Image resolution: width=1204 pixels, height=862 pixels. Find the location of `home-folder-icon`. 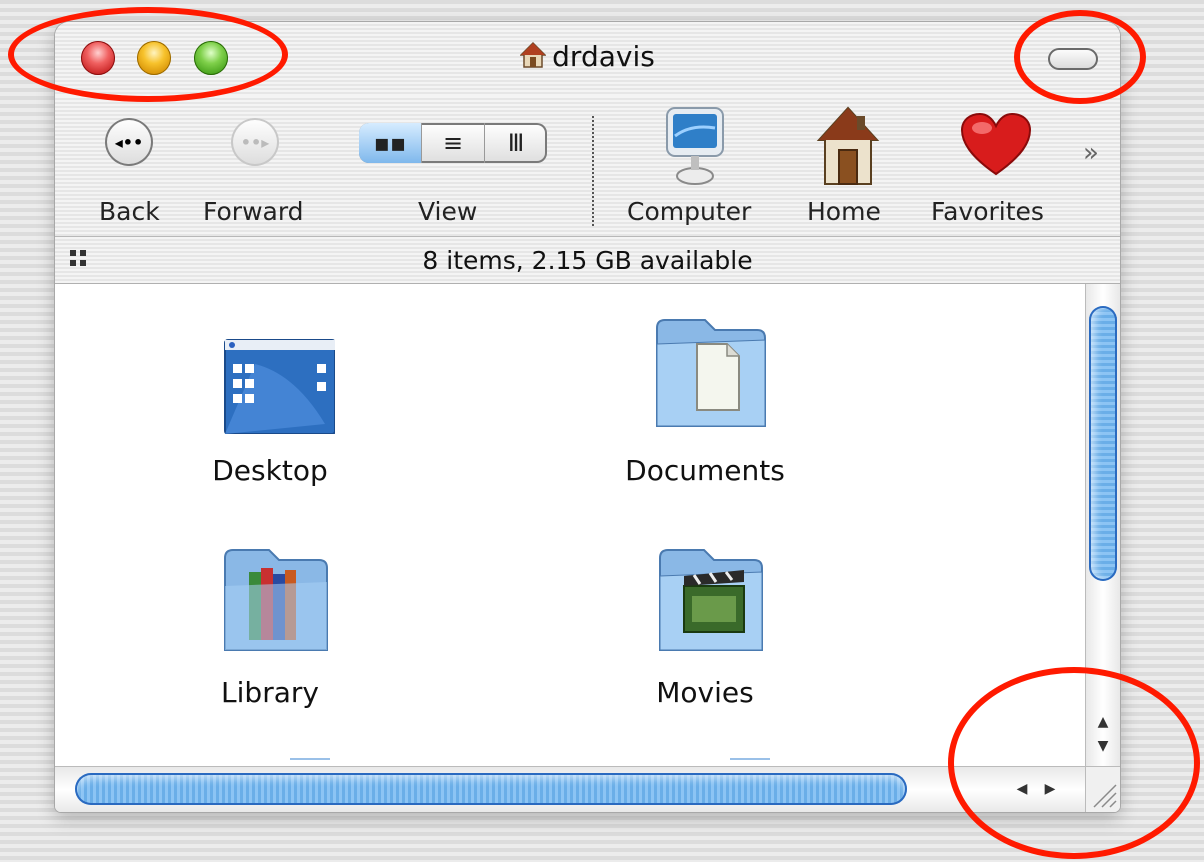

home-folder-icon is located at coordinates (533, 58).